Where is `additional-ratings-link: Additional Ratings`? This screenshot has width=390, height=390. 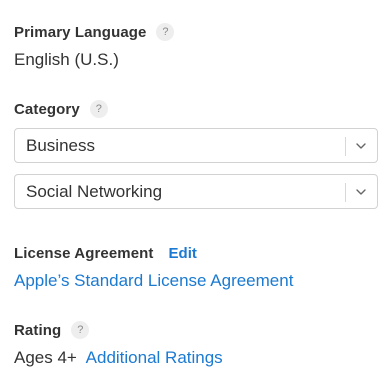 additional-ratings-link: Additional Ratings is located at coordinates (154, 357).